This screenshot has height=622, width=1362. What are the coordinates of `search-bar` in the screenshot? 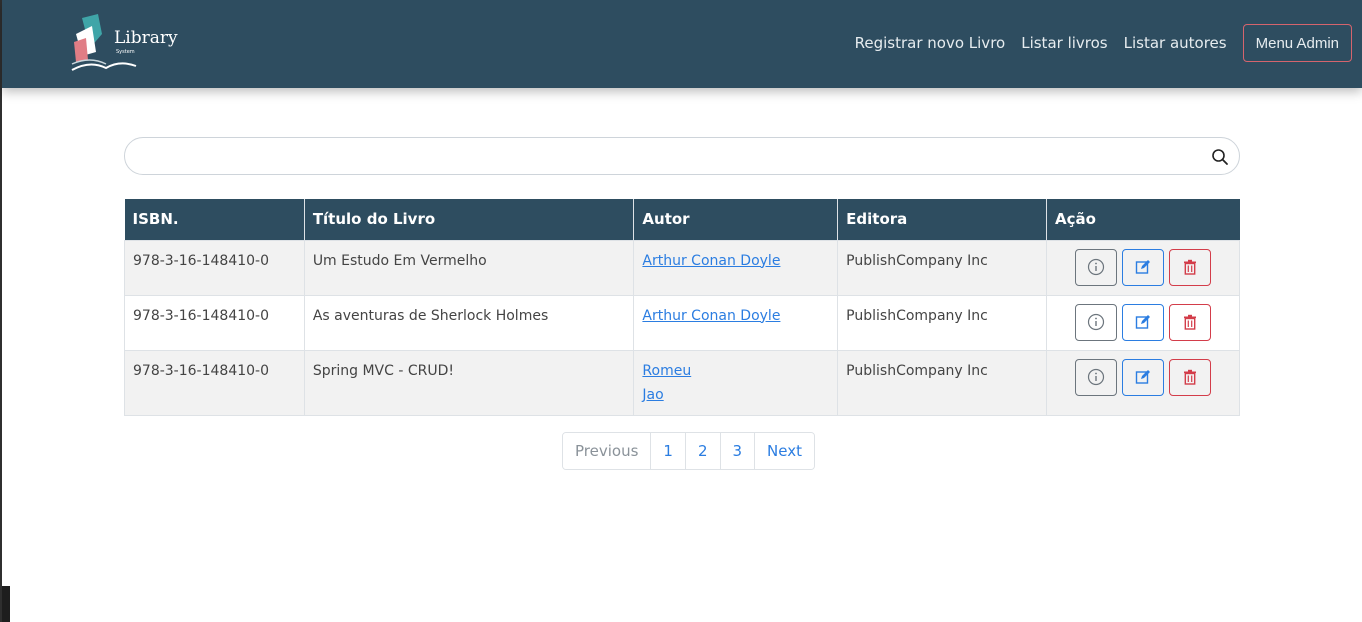 It's located at (682, 156).